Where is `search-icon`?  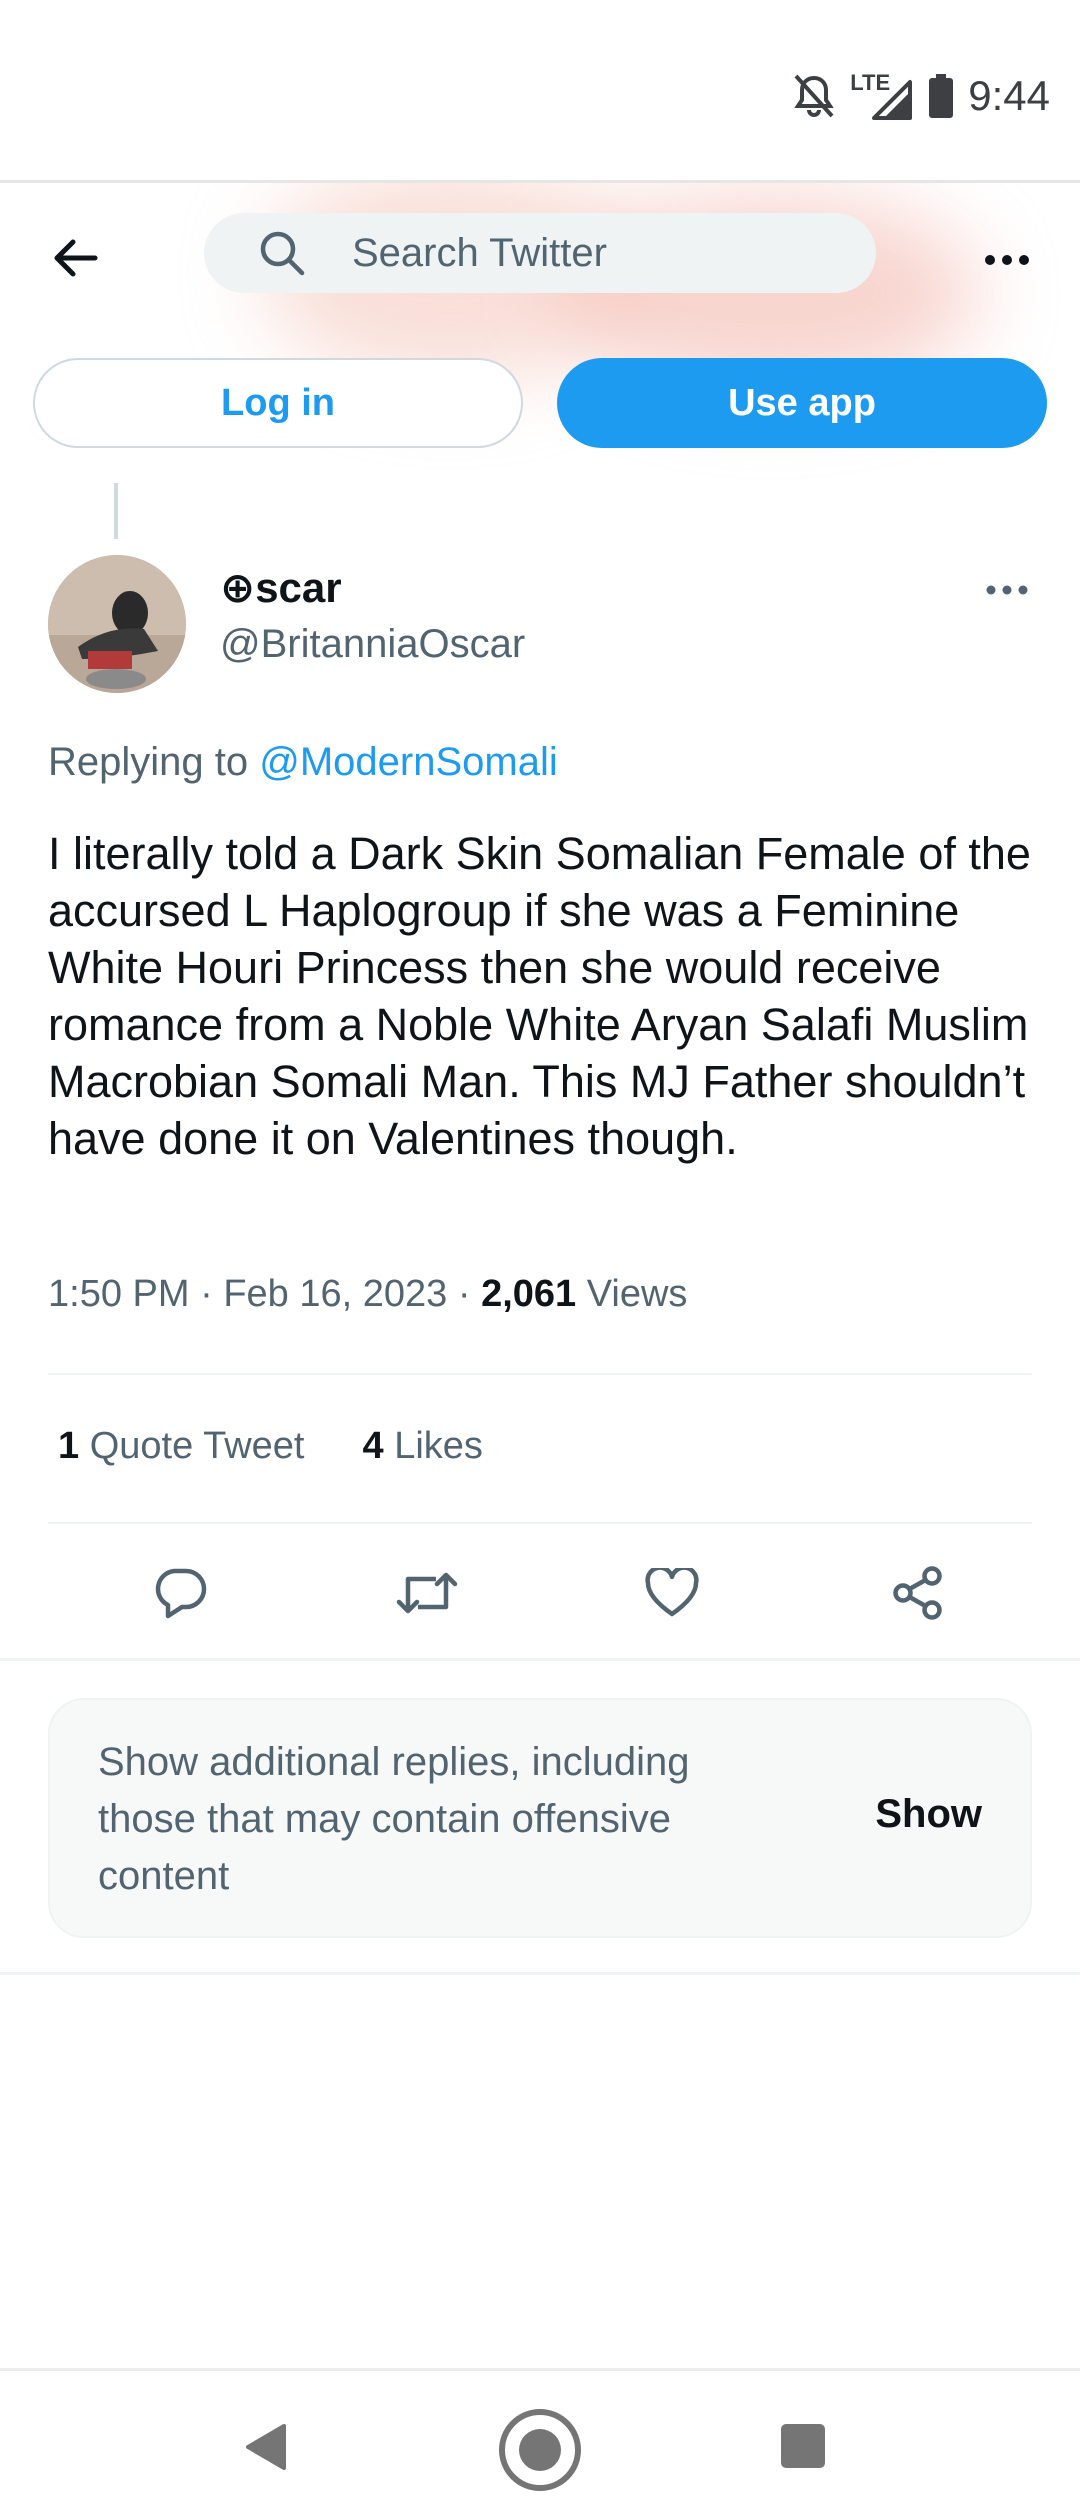
search-icon is located at coordinates (282, 253).